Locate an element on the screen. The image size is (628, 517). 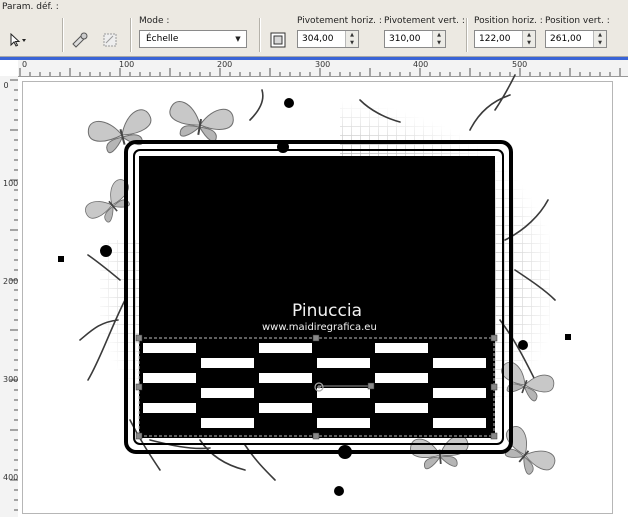
watermark-name: Pinuccia is located at coordinates (327, 311).